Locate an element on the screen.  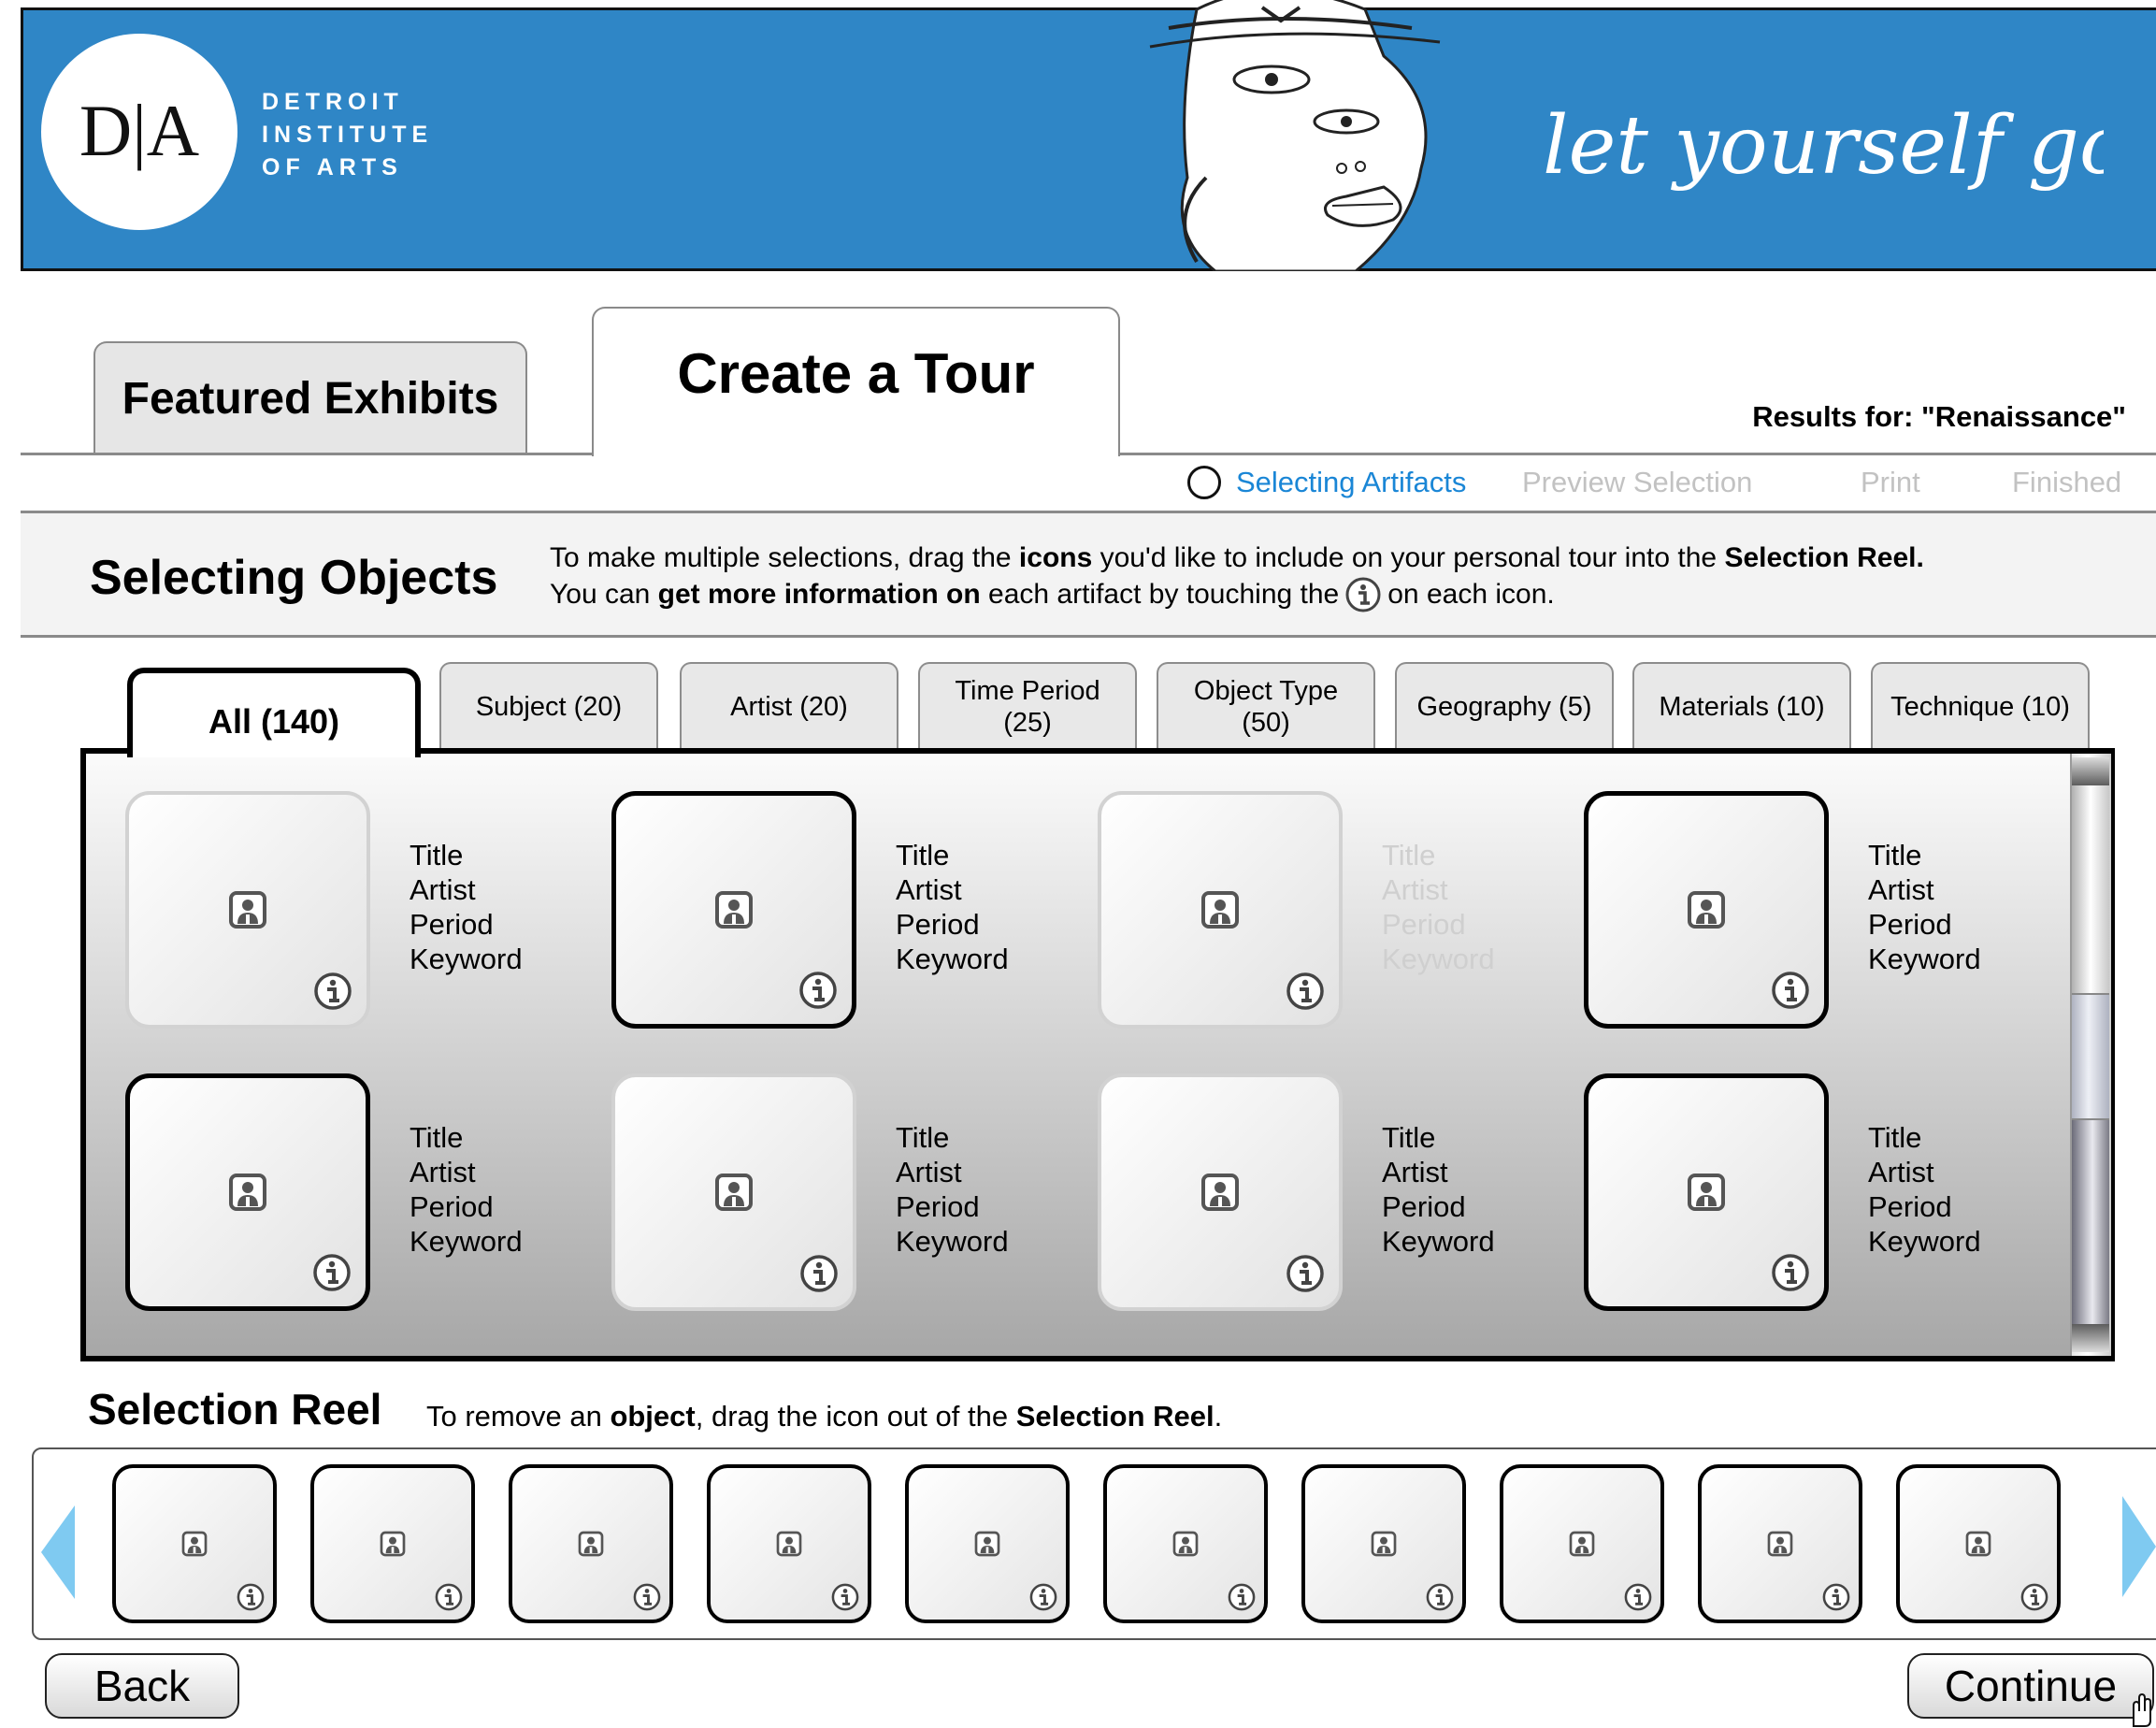
reel-scroll-right-arrow-icon is located at coordinates (2139, 1546).